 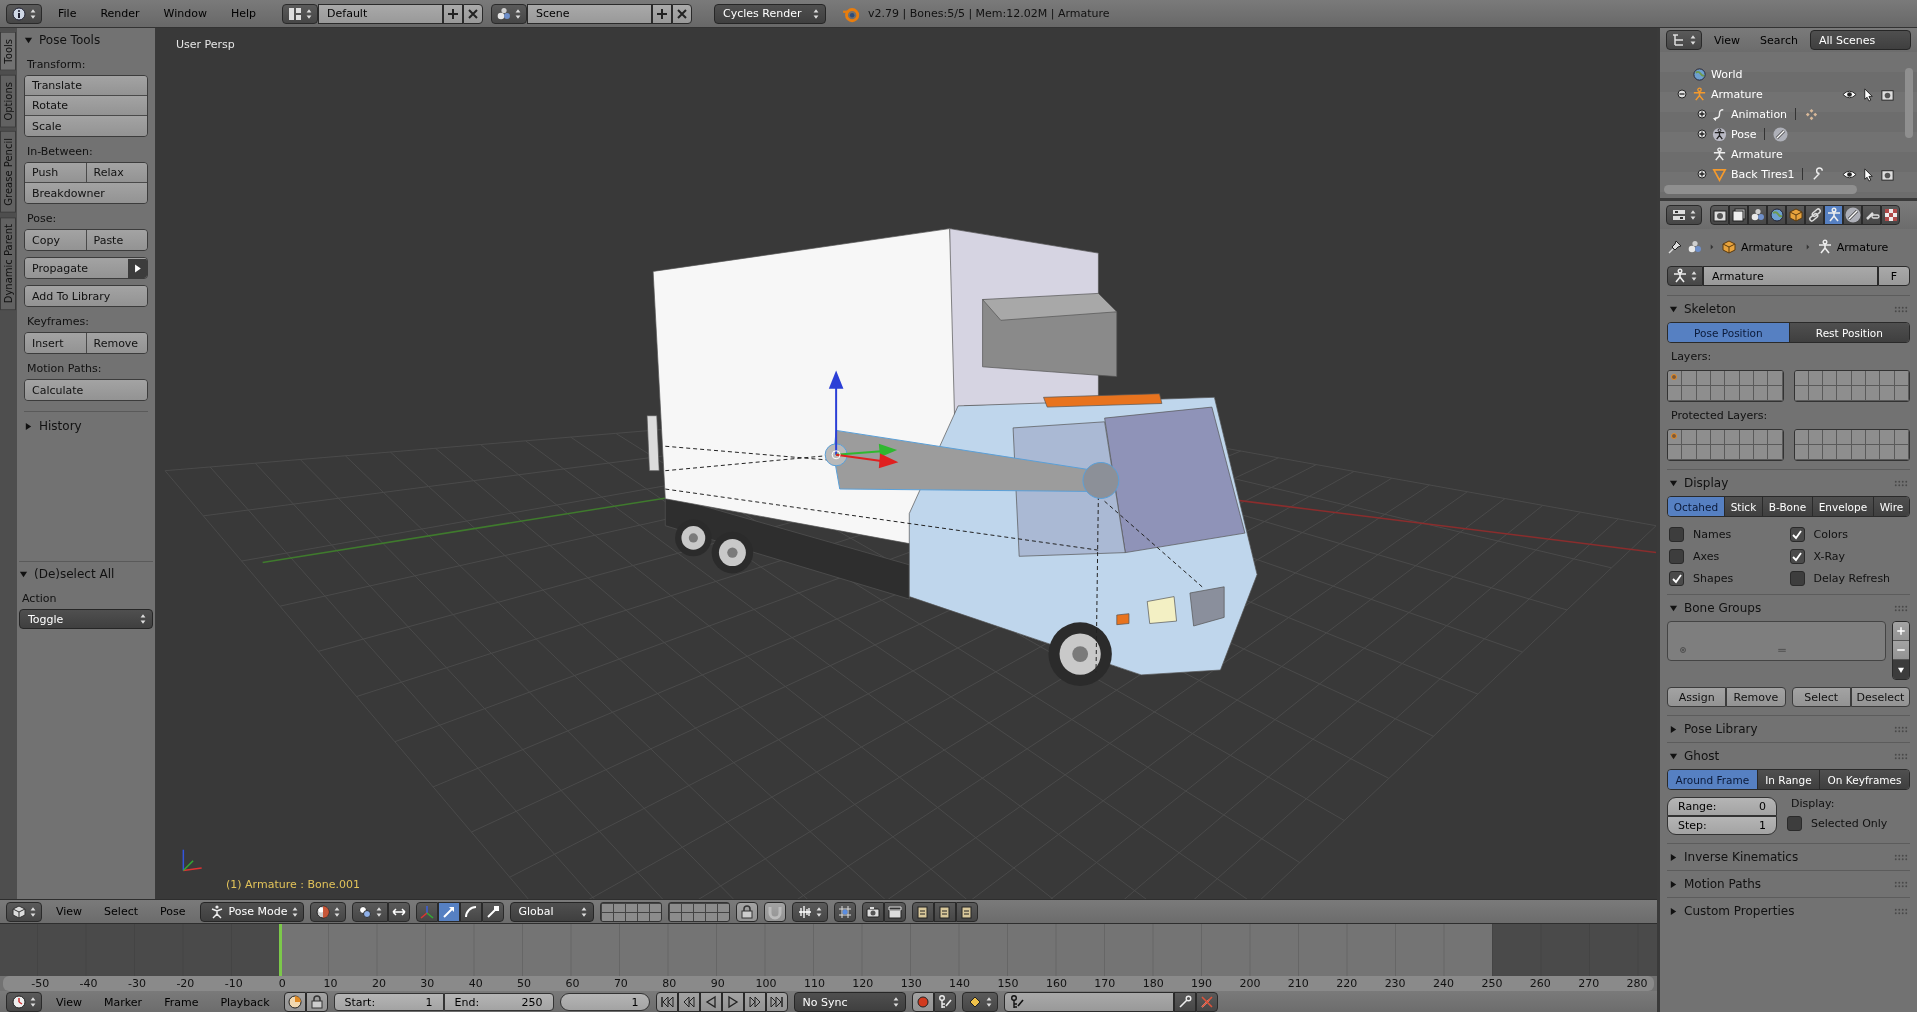 What do you see at coordinates (300, 13) in the screenshot?
I see `layout-browse-button` at bounding box center [300, 13].